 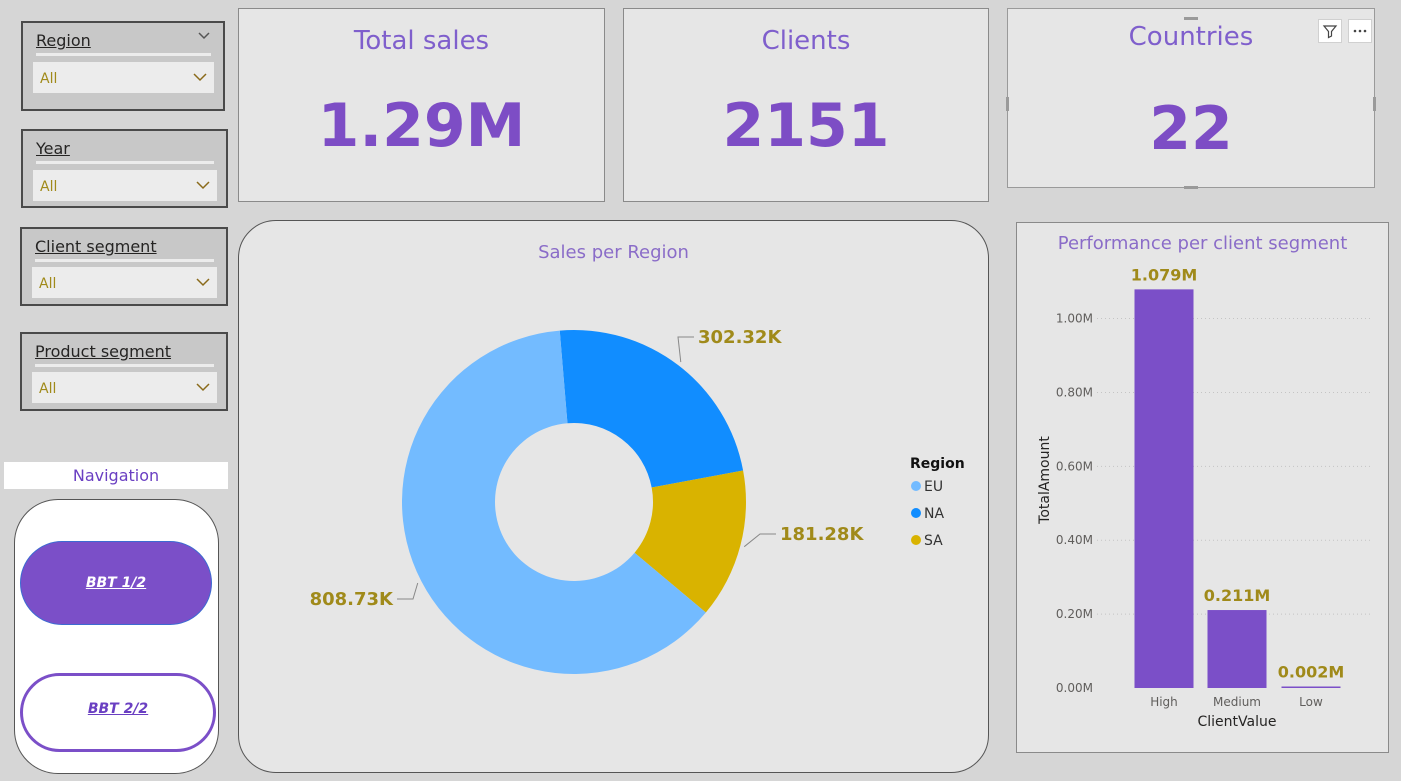 What do you see at coordinates (123, 77) in the screenshot?
I see `region-dropdown: All` at bounding box center [123, 77].